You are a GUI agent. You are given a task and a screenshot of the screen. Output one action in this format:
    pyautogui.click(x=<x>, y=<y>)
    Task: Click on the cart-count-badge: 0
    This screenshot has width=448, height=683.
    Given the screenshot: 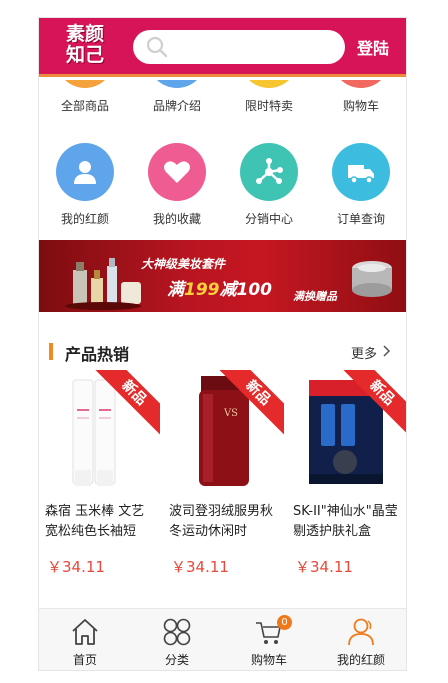 What is the action you would take?
    pyautogui.click(x=284, y=622)
    